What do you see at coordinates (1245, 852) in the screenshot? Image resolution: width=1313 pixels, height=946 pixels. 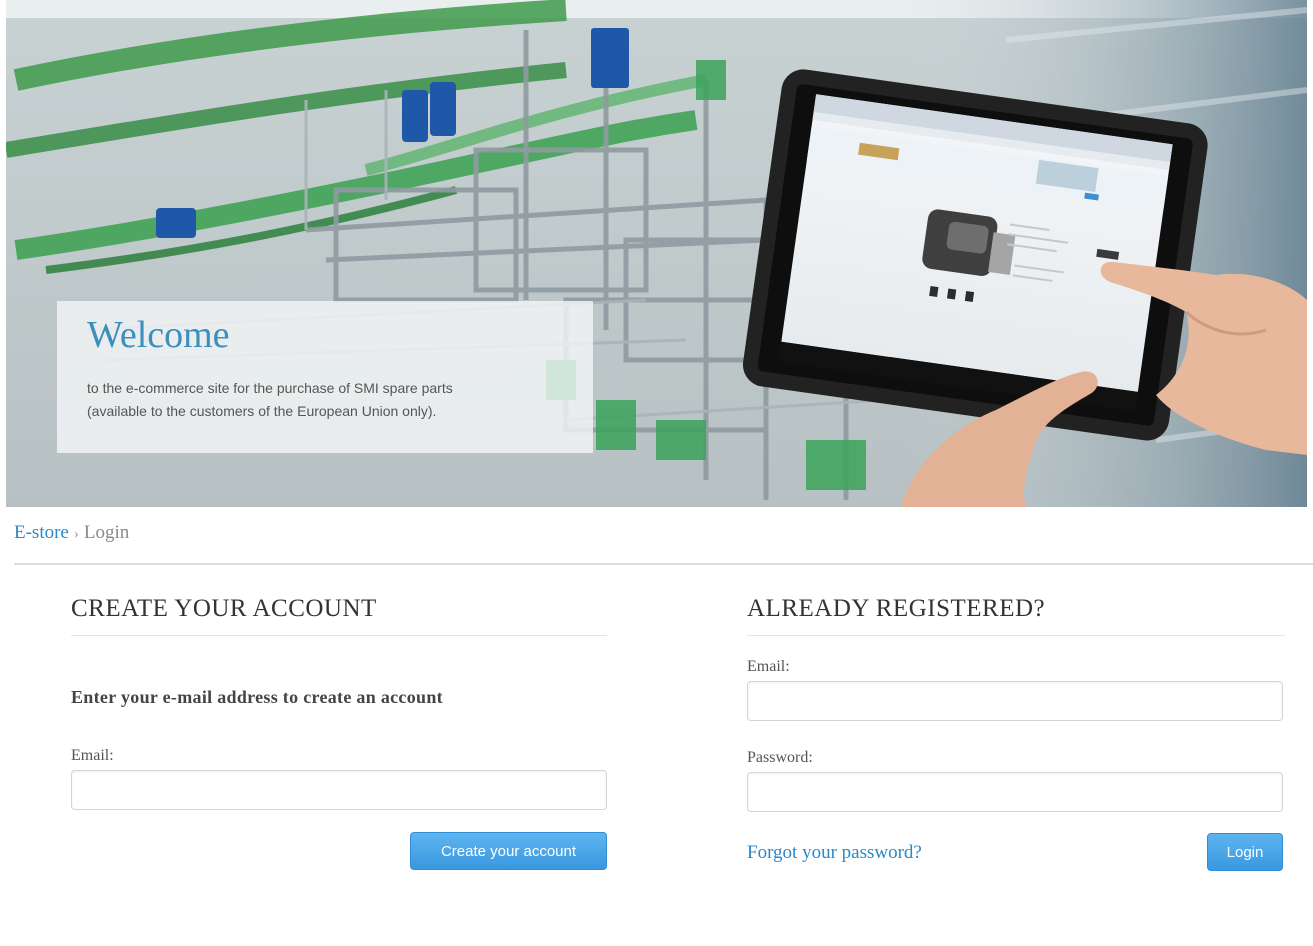 I see `login-button: Login` at bounding box center [1245, 852].